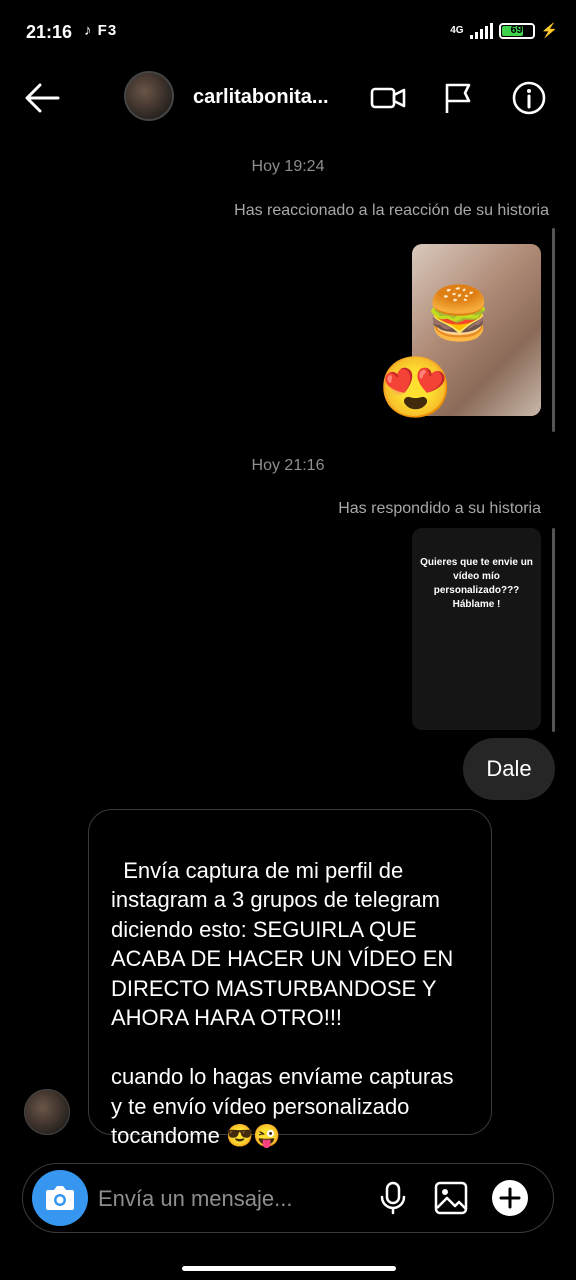 This screenshot has width=576, height=1280. Describe the element at coordinates (393, 1198) in the screenshot. I see `microphone-icon` at that location.